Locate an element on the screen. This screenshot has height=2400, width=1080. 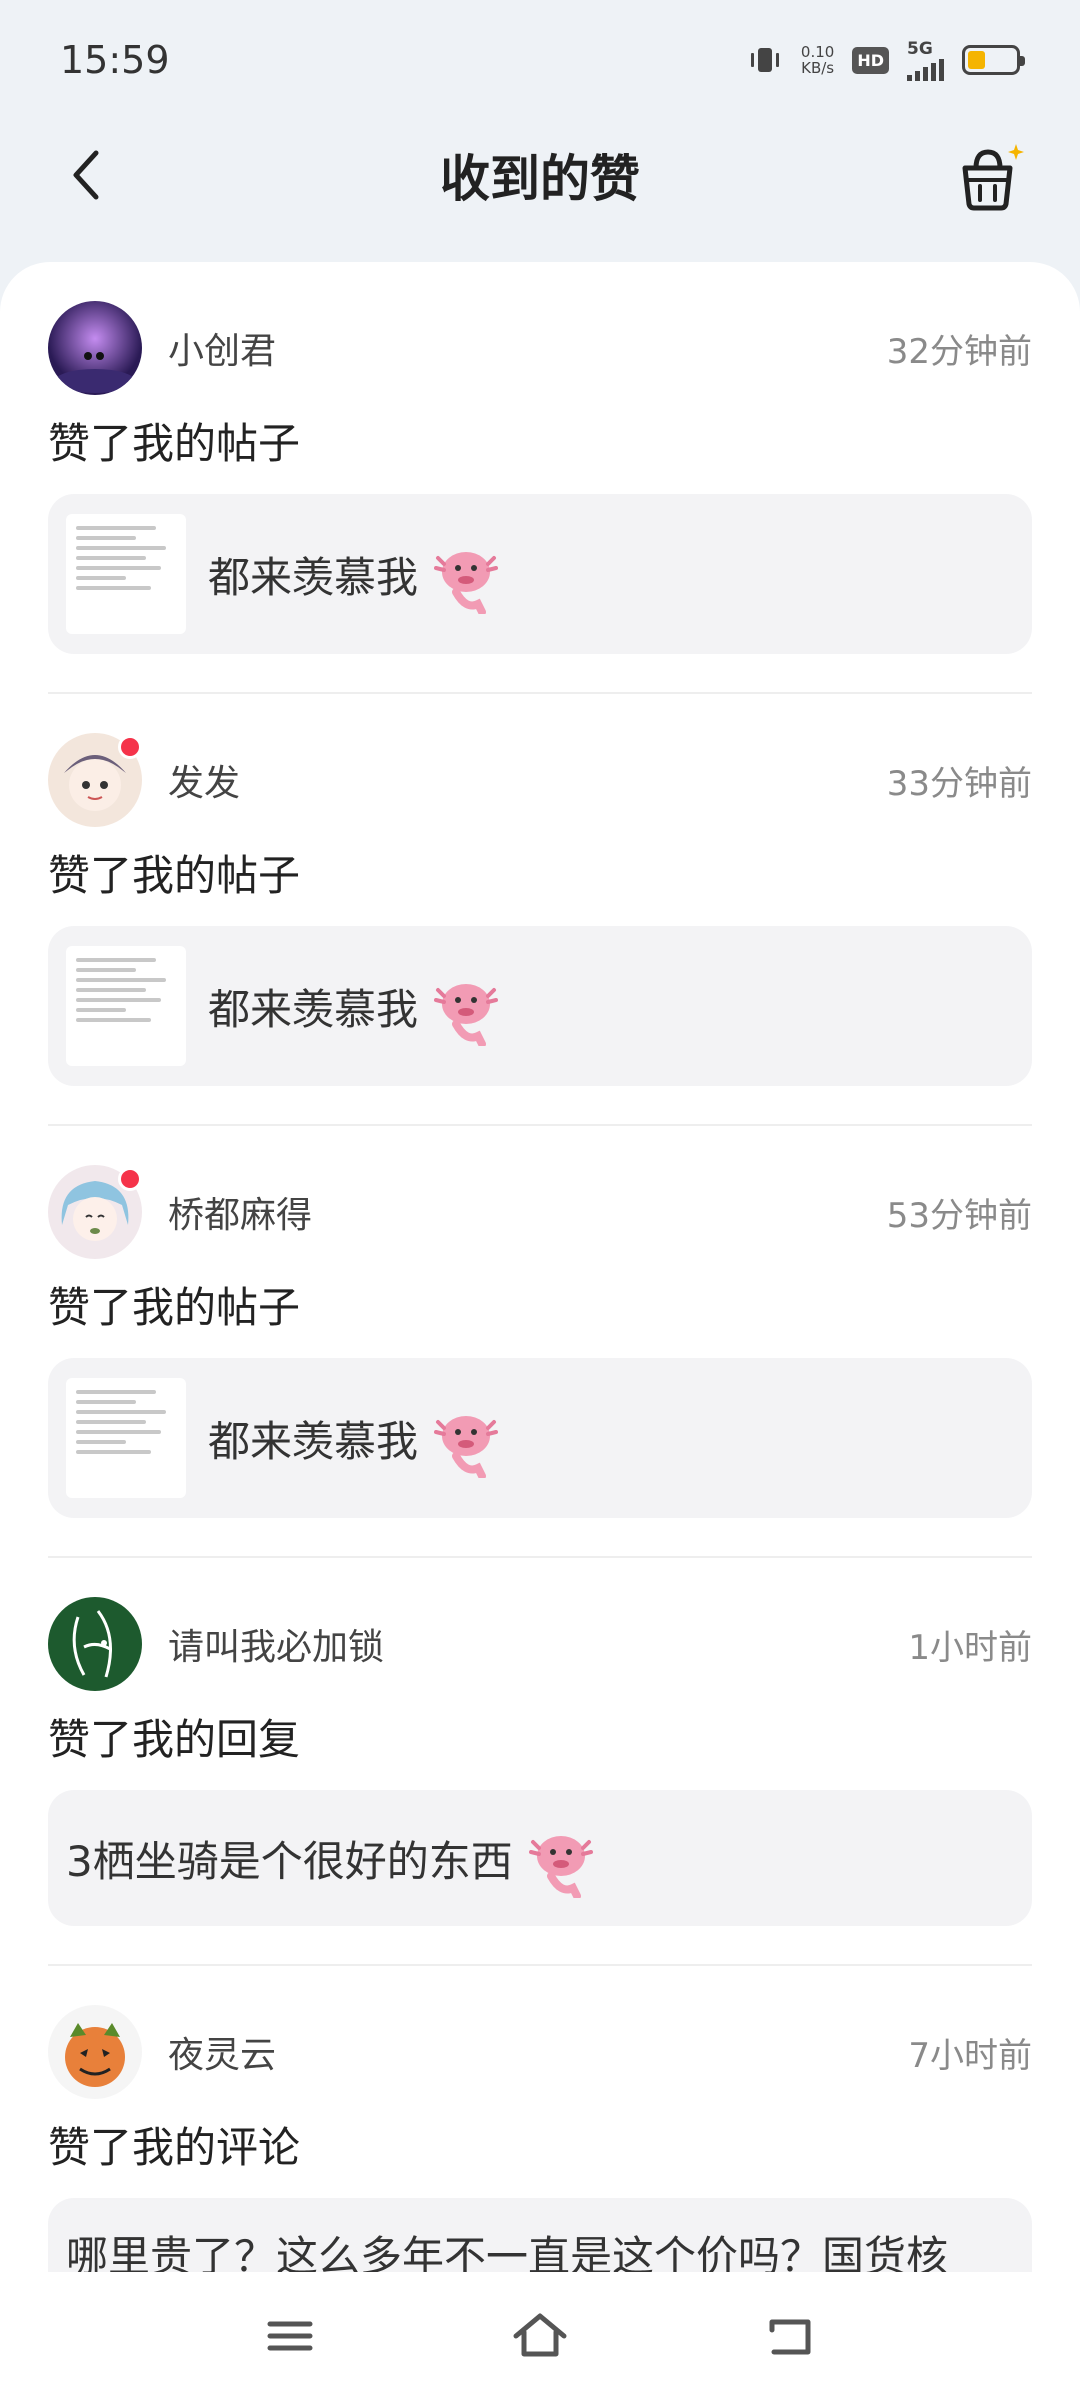
back-arrow-icon is located at coordinates (790, 2337).